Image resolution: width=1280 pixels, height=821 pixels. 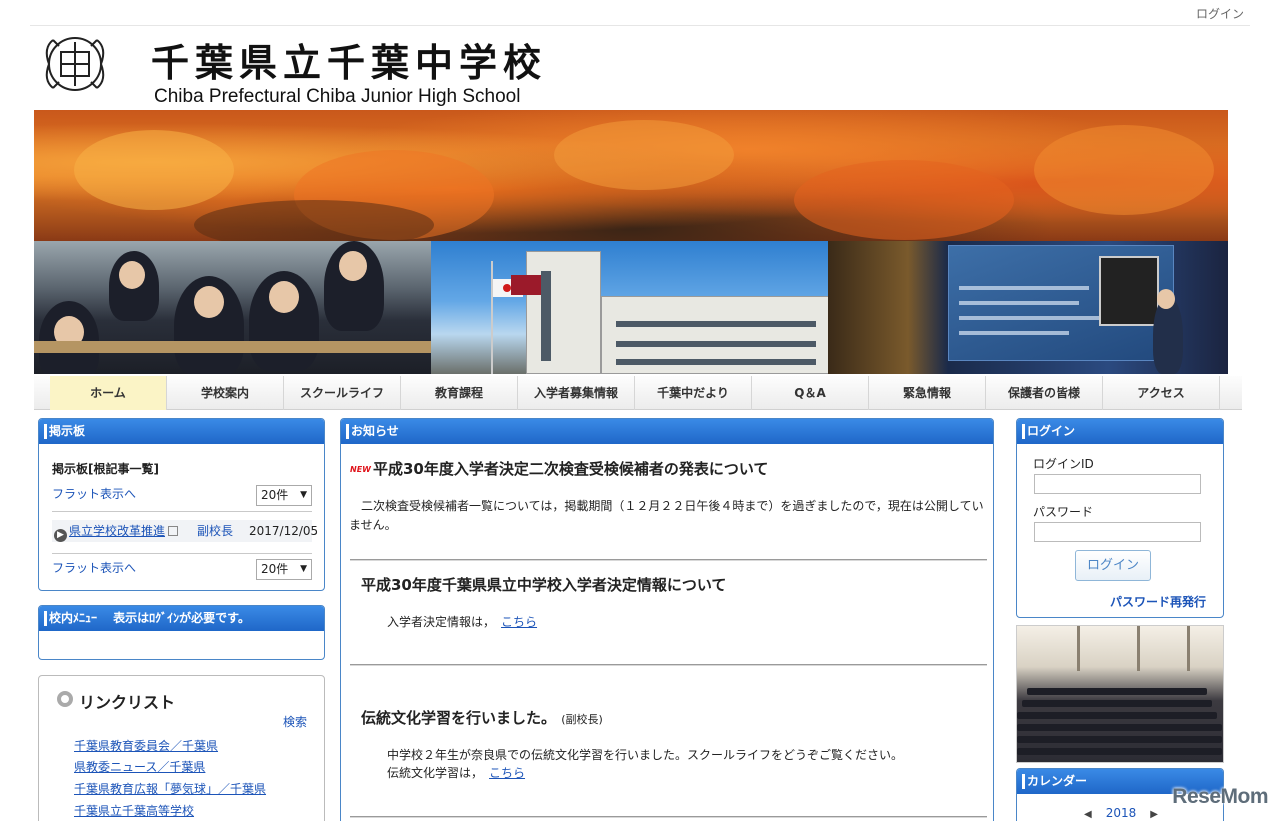 I want to click on school-menu-panel: 校内ﾒﾆｭｰ 表示はﾛｸﾞｲﾝが必要です。, so click(x=181, y=632).